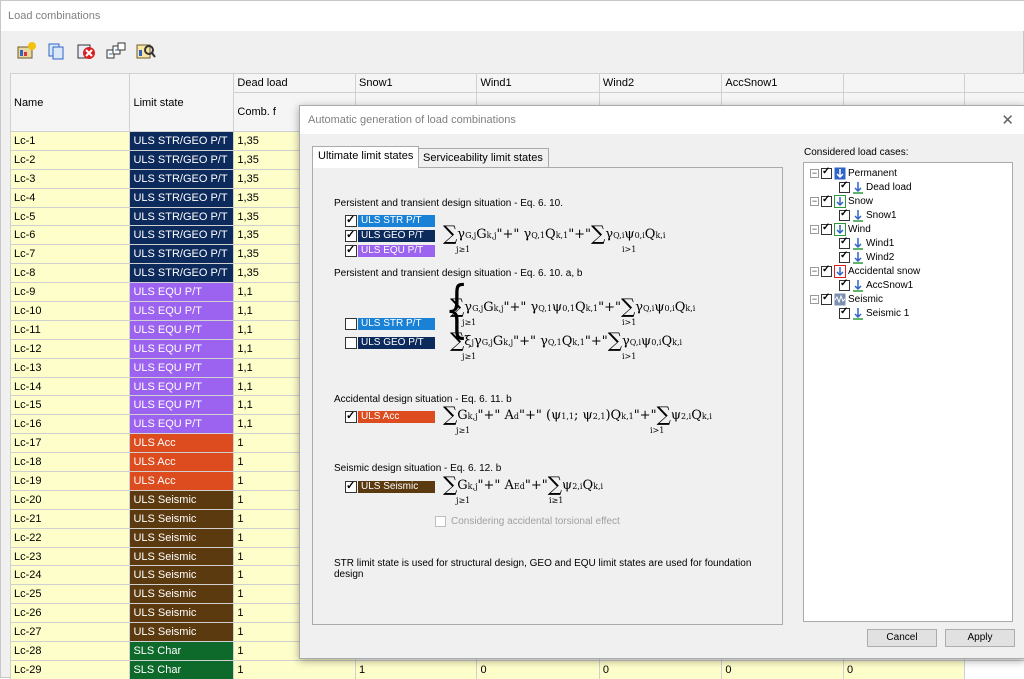 This screenshot has height=679, width=1024. I want to click on combination-name-cell: Lc-25, so click(70, 594).